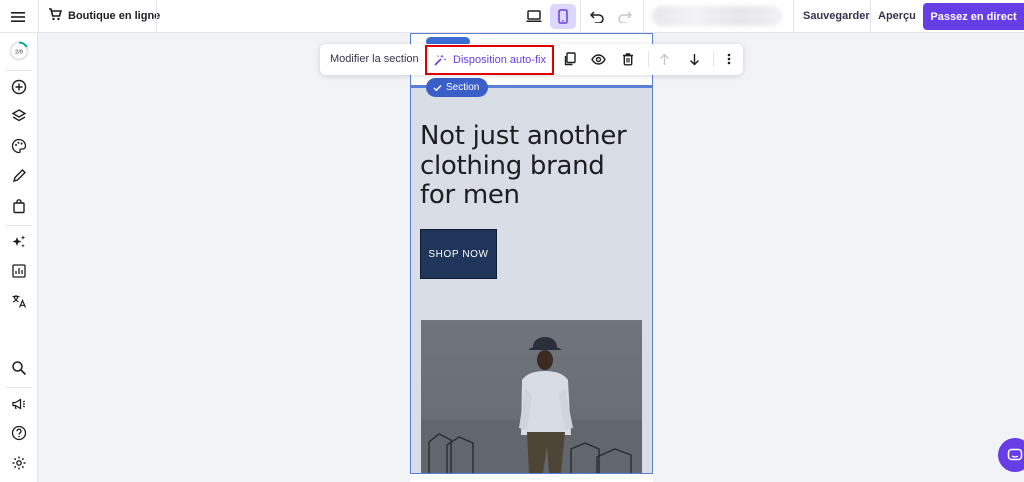 The image size is (1024, 482). I want to click on section-tag: Section, so click(457, 87).